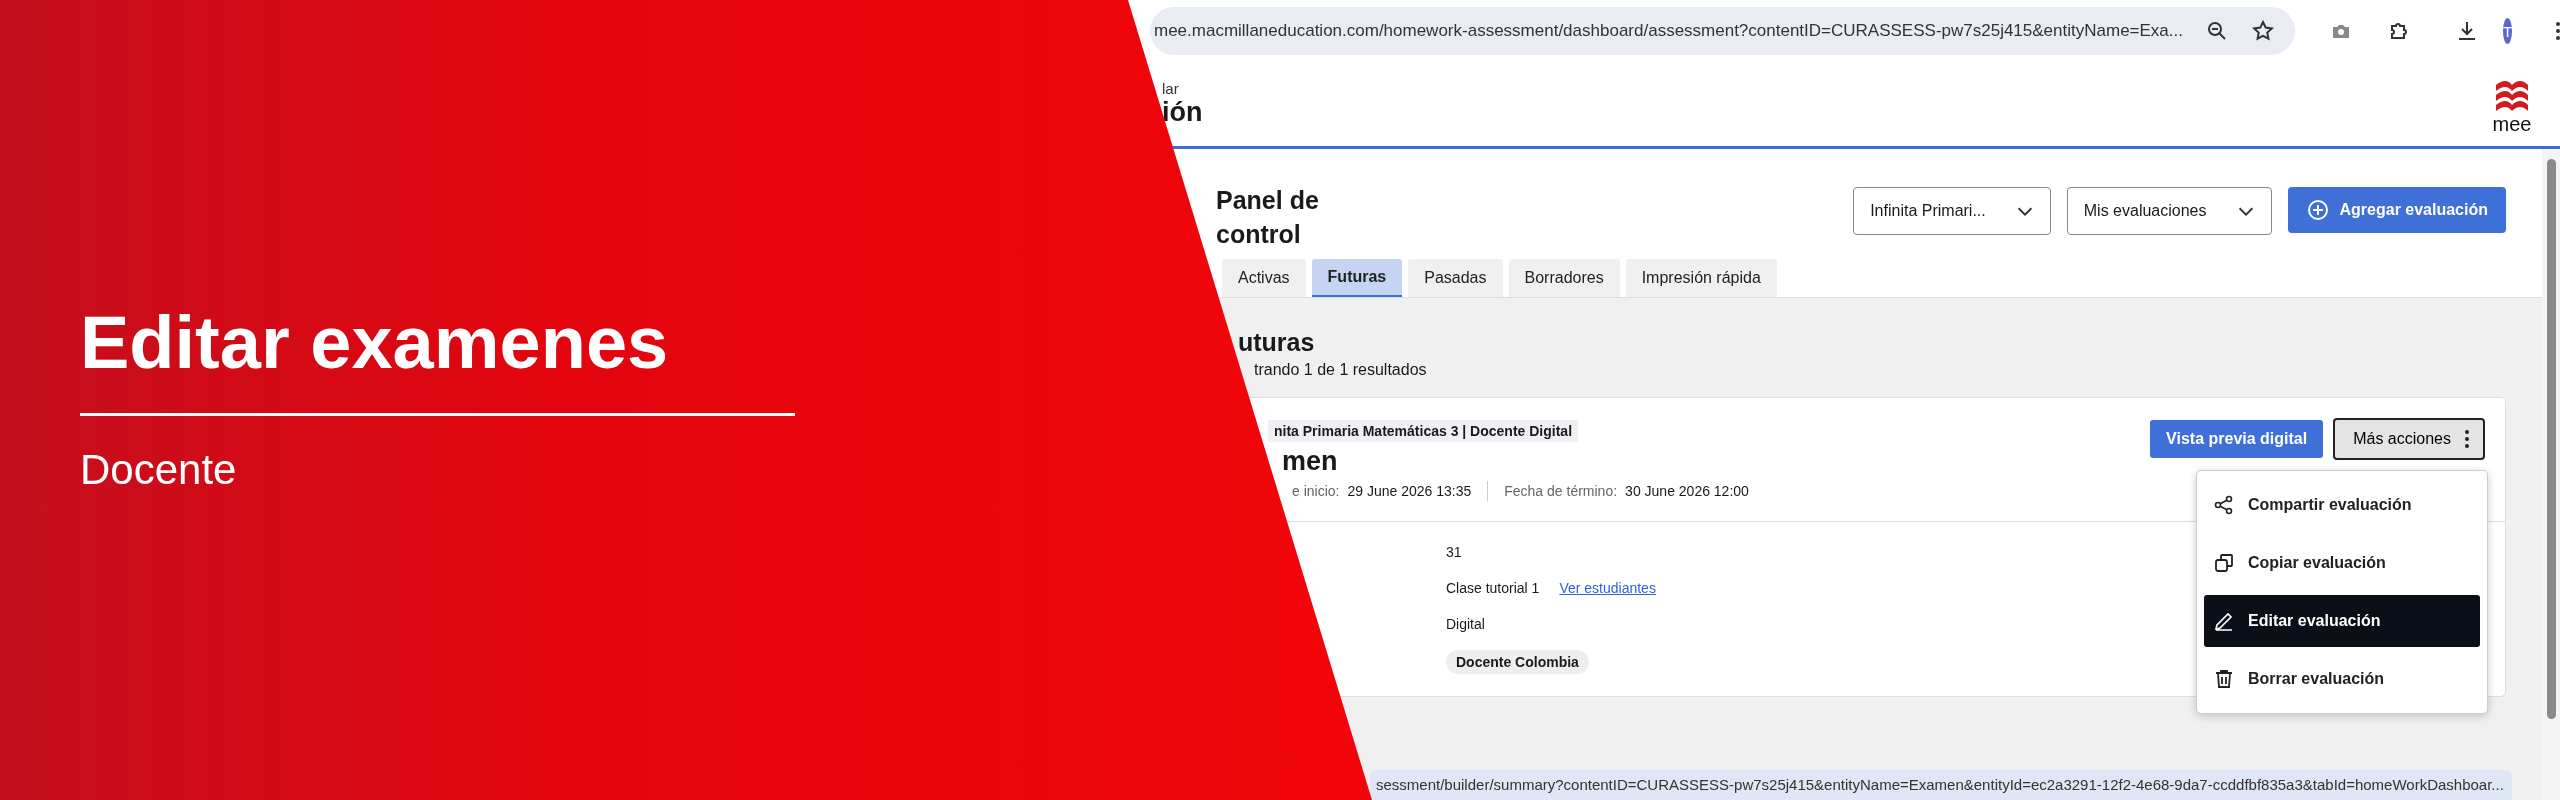 Image resolution: width=2560 pixels, height=800 pixels. I want to click on tab: Pasadas, so click(1455, 278).